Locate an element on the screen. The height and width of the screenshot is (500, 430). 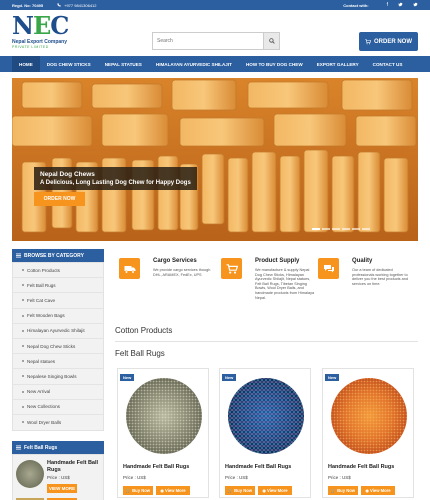
category-item: Nepal Dog Chew Sticks is located at coordinates (58, 347).